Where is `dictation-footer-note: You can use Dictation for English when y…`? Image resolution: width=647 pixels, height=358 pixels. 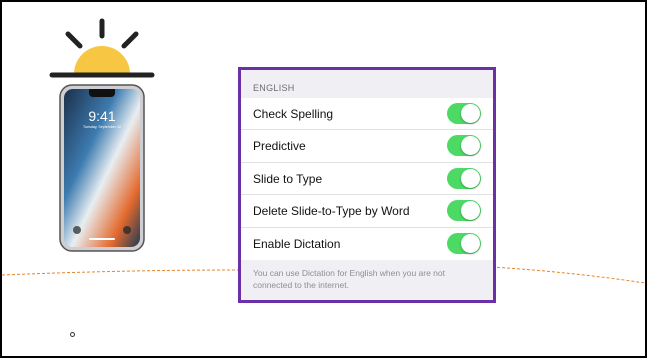 dictation-footer-note: You can use Dictation for English when y… is located at coordinates (349, 278).